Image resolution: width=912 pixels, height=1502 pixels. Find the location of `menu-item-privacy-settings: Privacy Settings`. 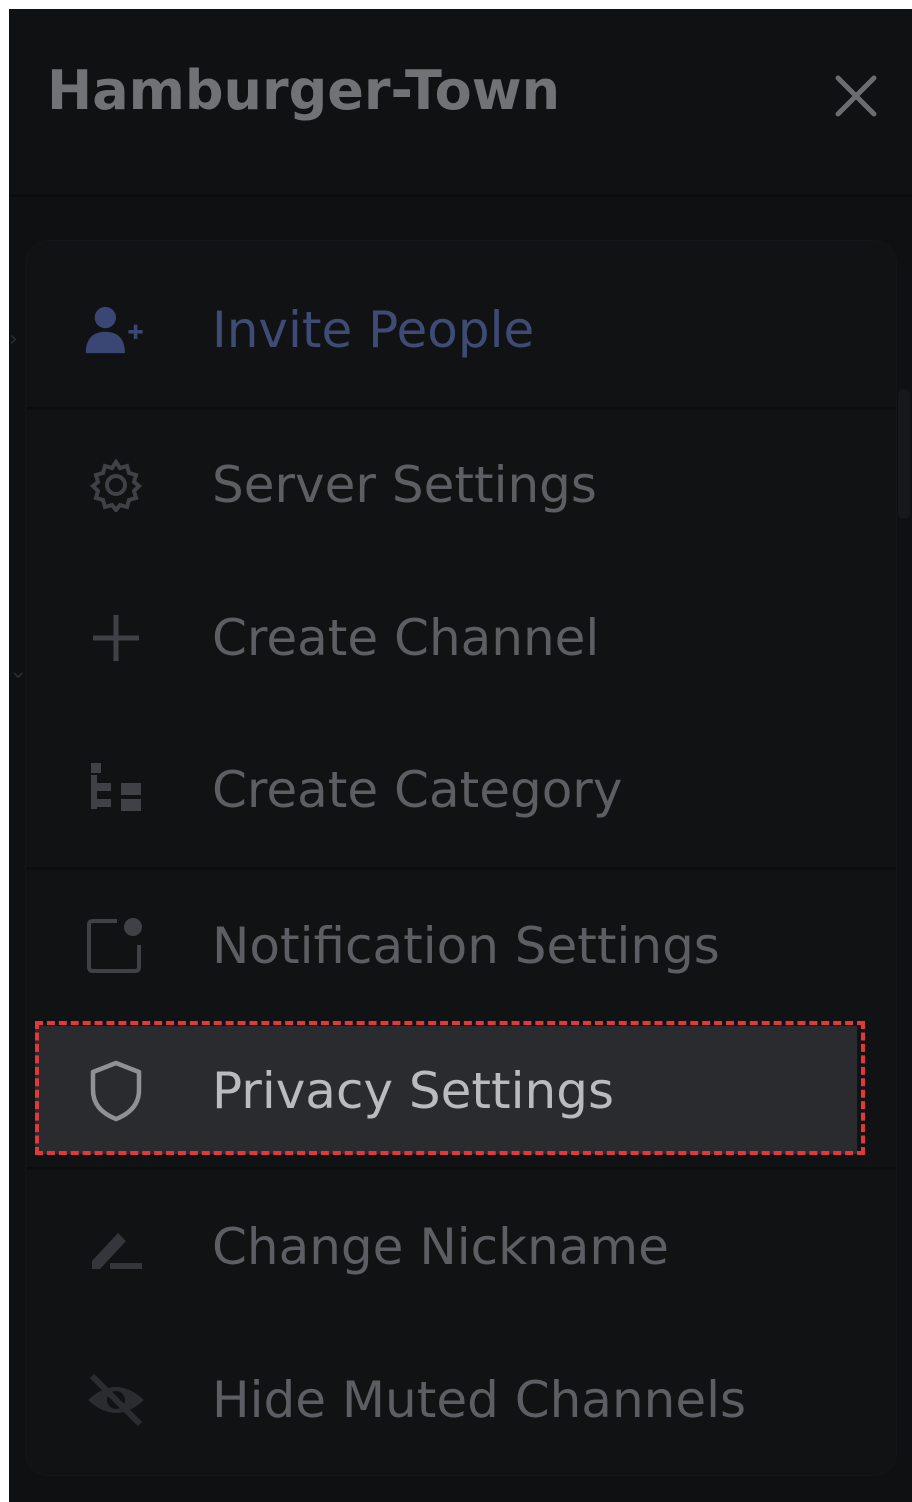

menu-item-privacy-settings: Privacy Settings is located at coordinates (461, 1091).